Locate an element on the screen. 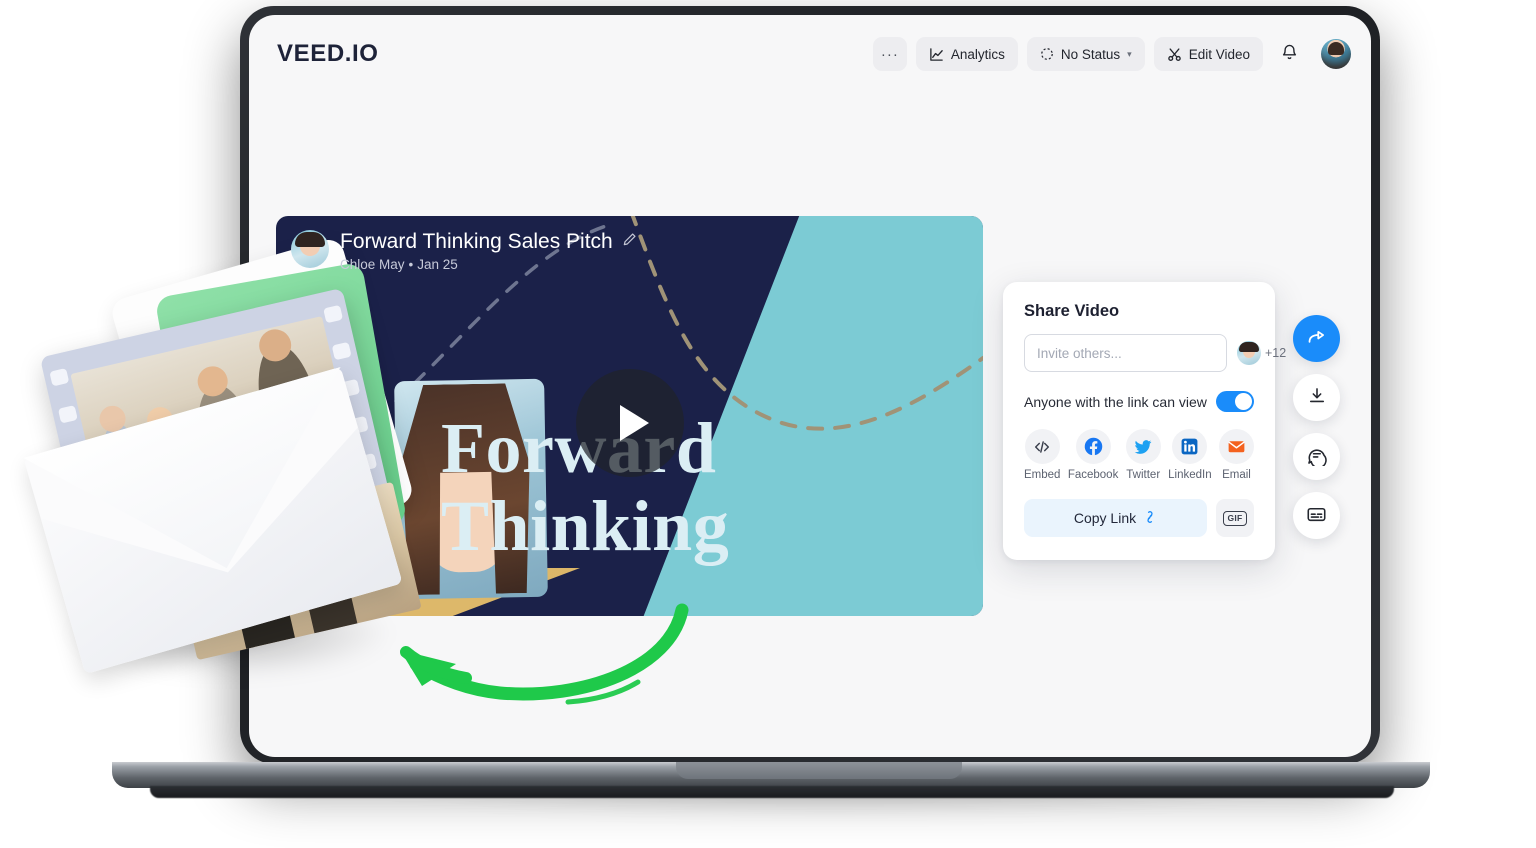 This screenshot has width=1536, height=848. video-title-row: Forward Thinking Sales Pitch is located at coordinates (488, 242).